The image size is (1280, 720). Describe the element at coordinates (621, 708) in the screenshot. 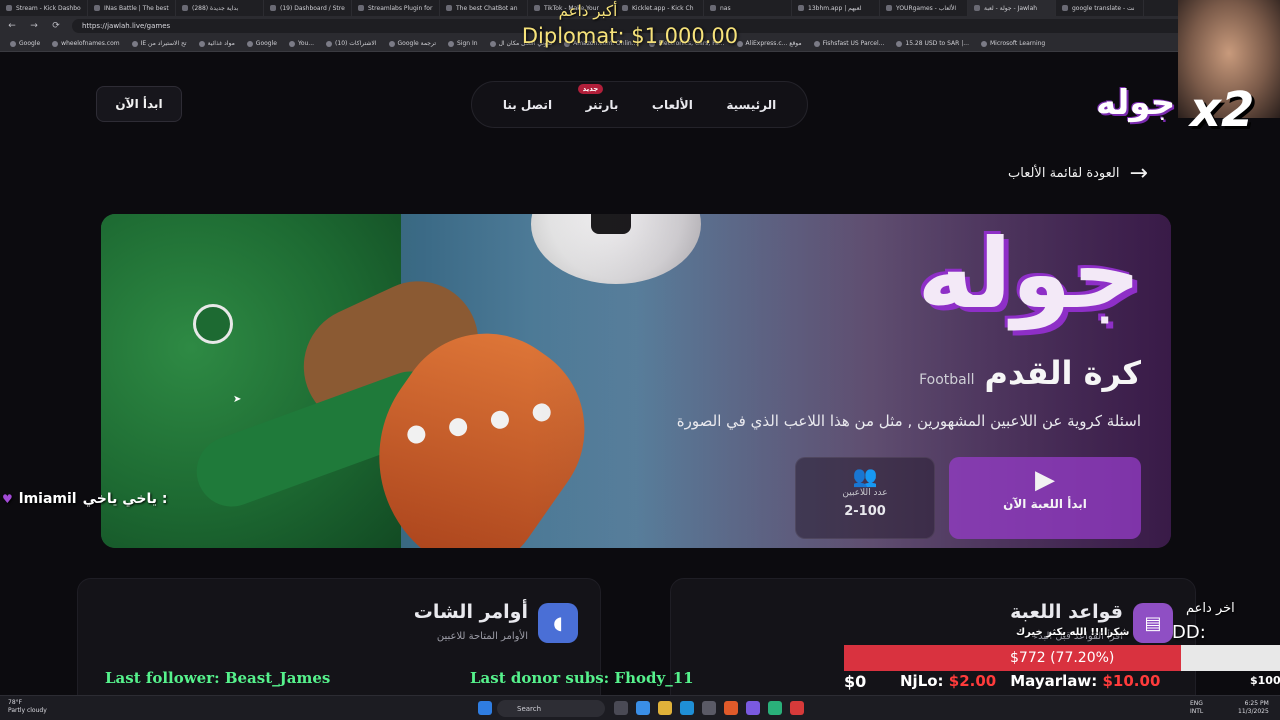

I see `task-view-icon` at that location.